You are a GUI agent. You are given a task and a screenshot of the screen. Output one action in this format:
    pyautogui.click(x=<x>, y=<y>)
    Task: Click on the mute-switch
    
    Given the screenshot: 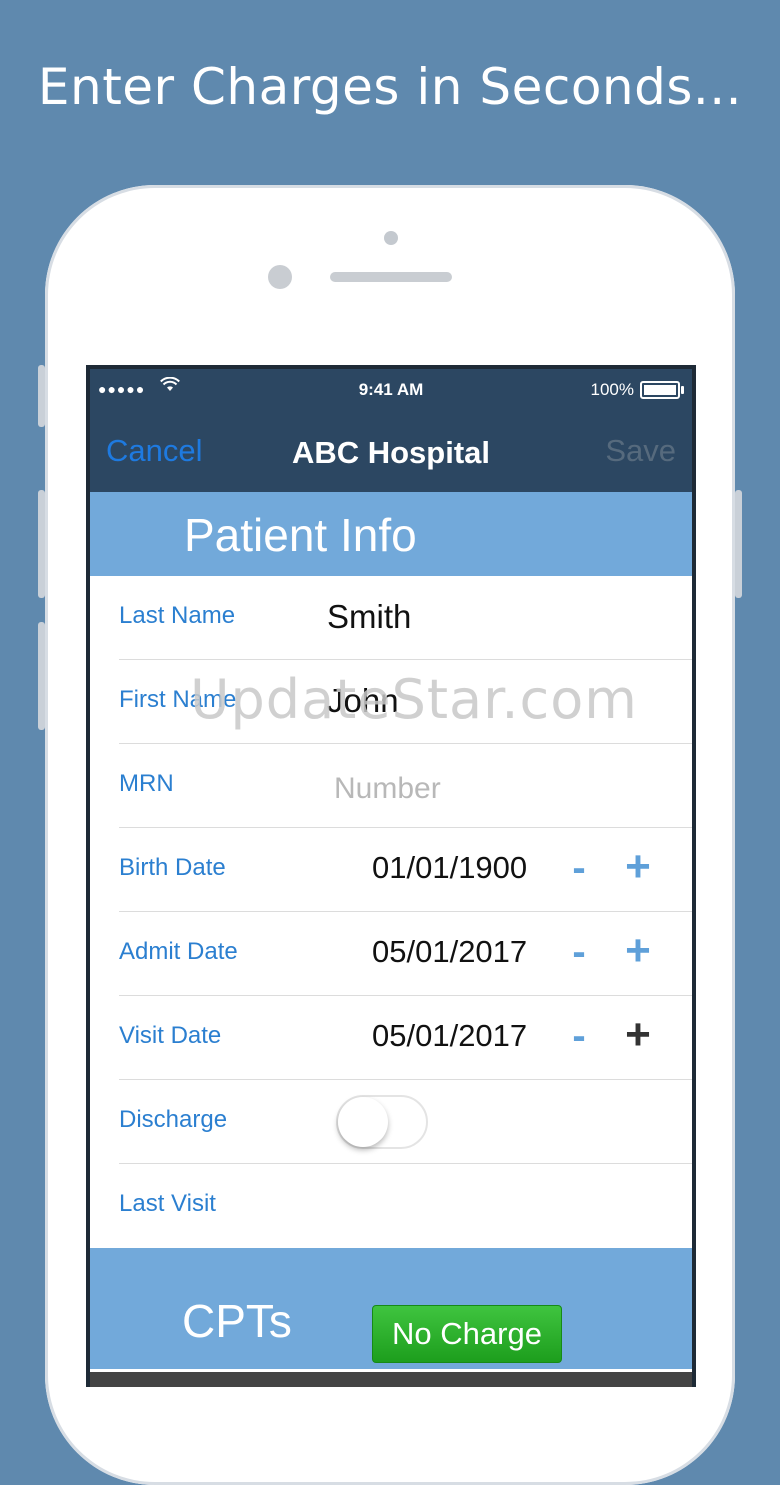 What is the action you would take?
    pyautogui.click(x=41, y=396)
    